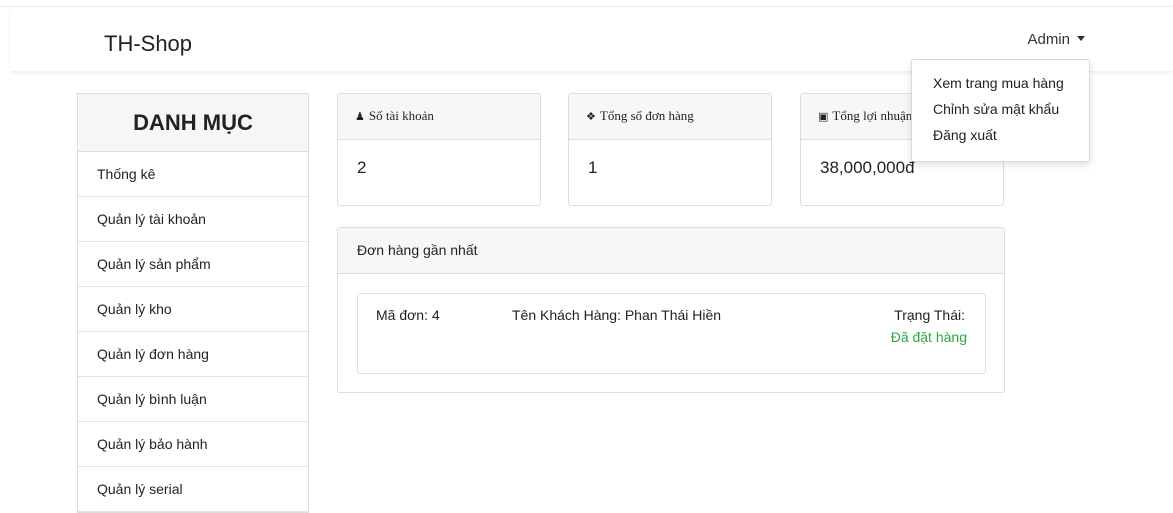 This screenshot has width=1173, height=513. I want to click on stat-label: Tổng số đơn hàng, so click(646, 115).